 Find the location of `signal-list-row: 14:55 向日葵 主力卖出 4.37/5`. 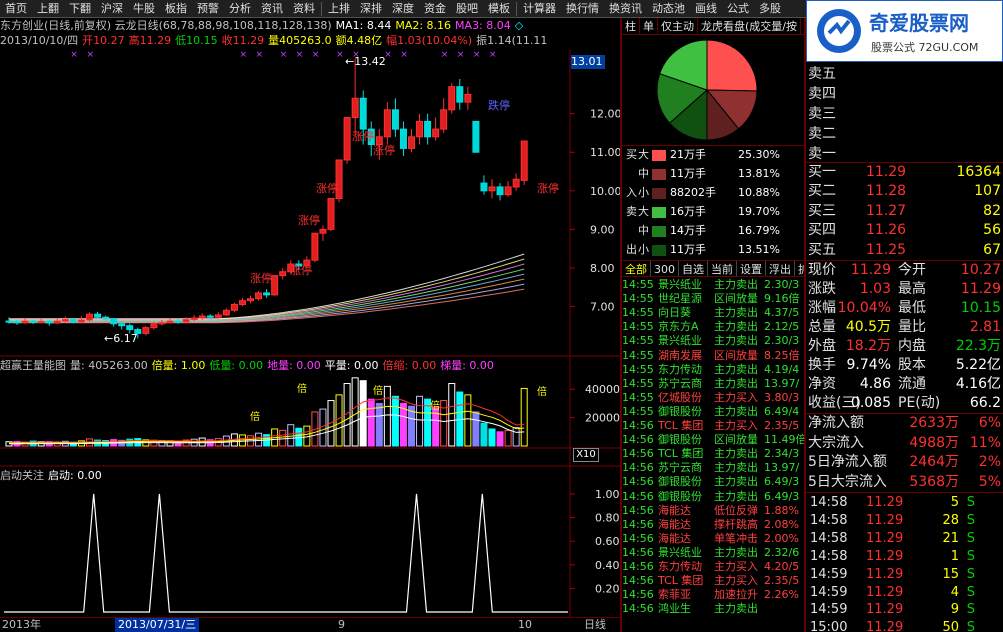

signal-list-row: 14:55 向日葵 主力卖出 4.37/5 is located at coordinates (713, 313).